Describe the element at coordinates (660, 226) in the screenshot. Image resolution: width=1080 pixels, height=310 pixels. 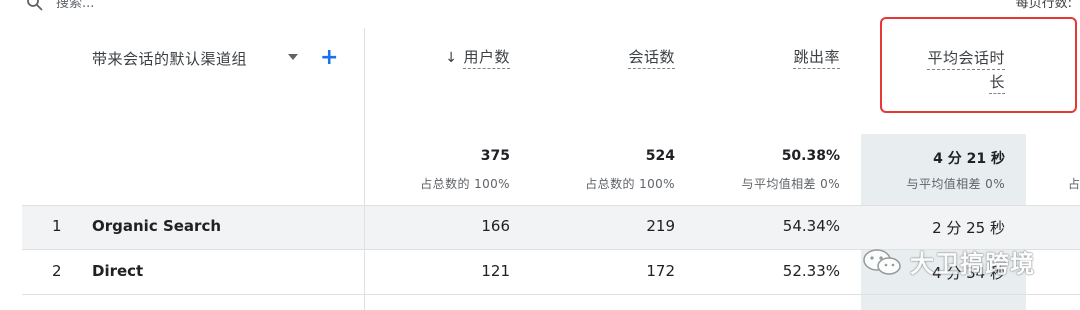
I see `cell-sessions: 219` at that location.